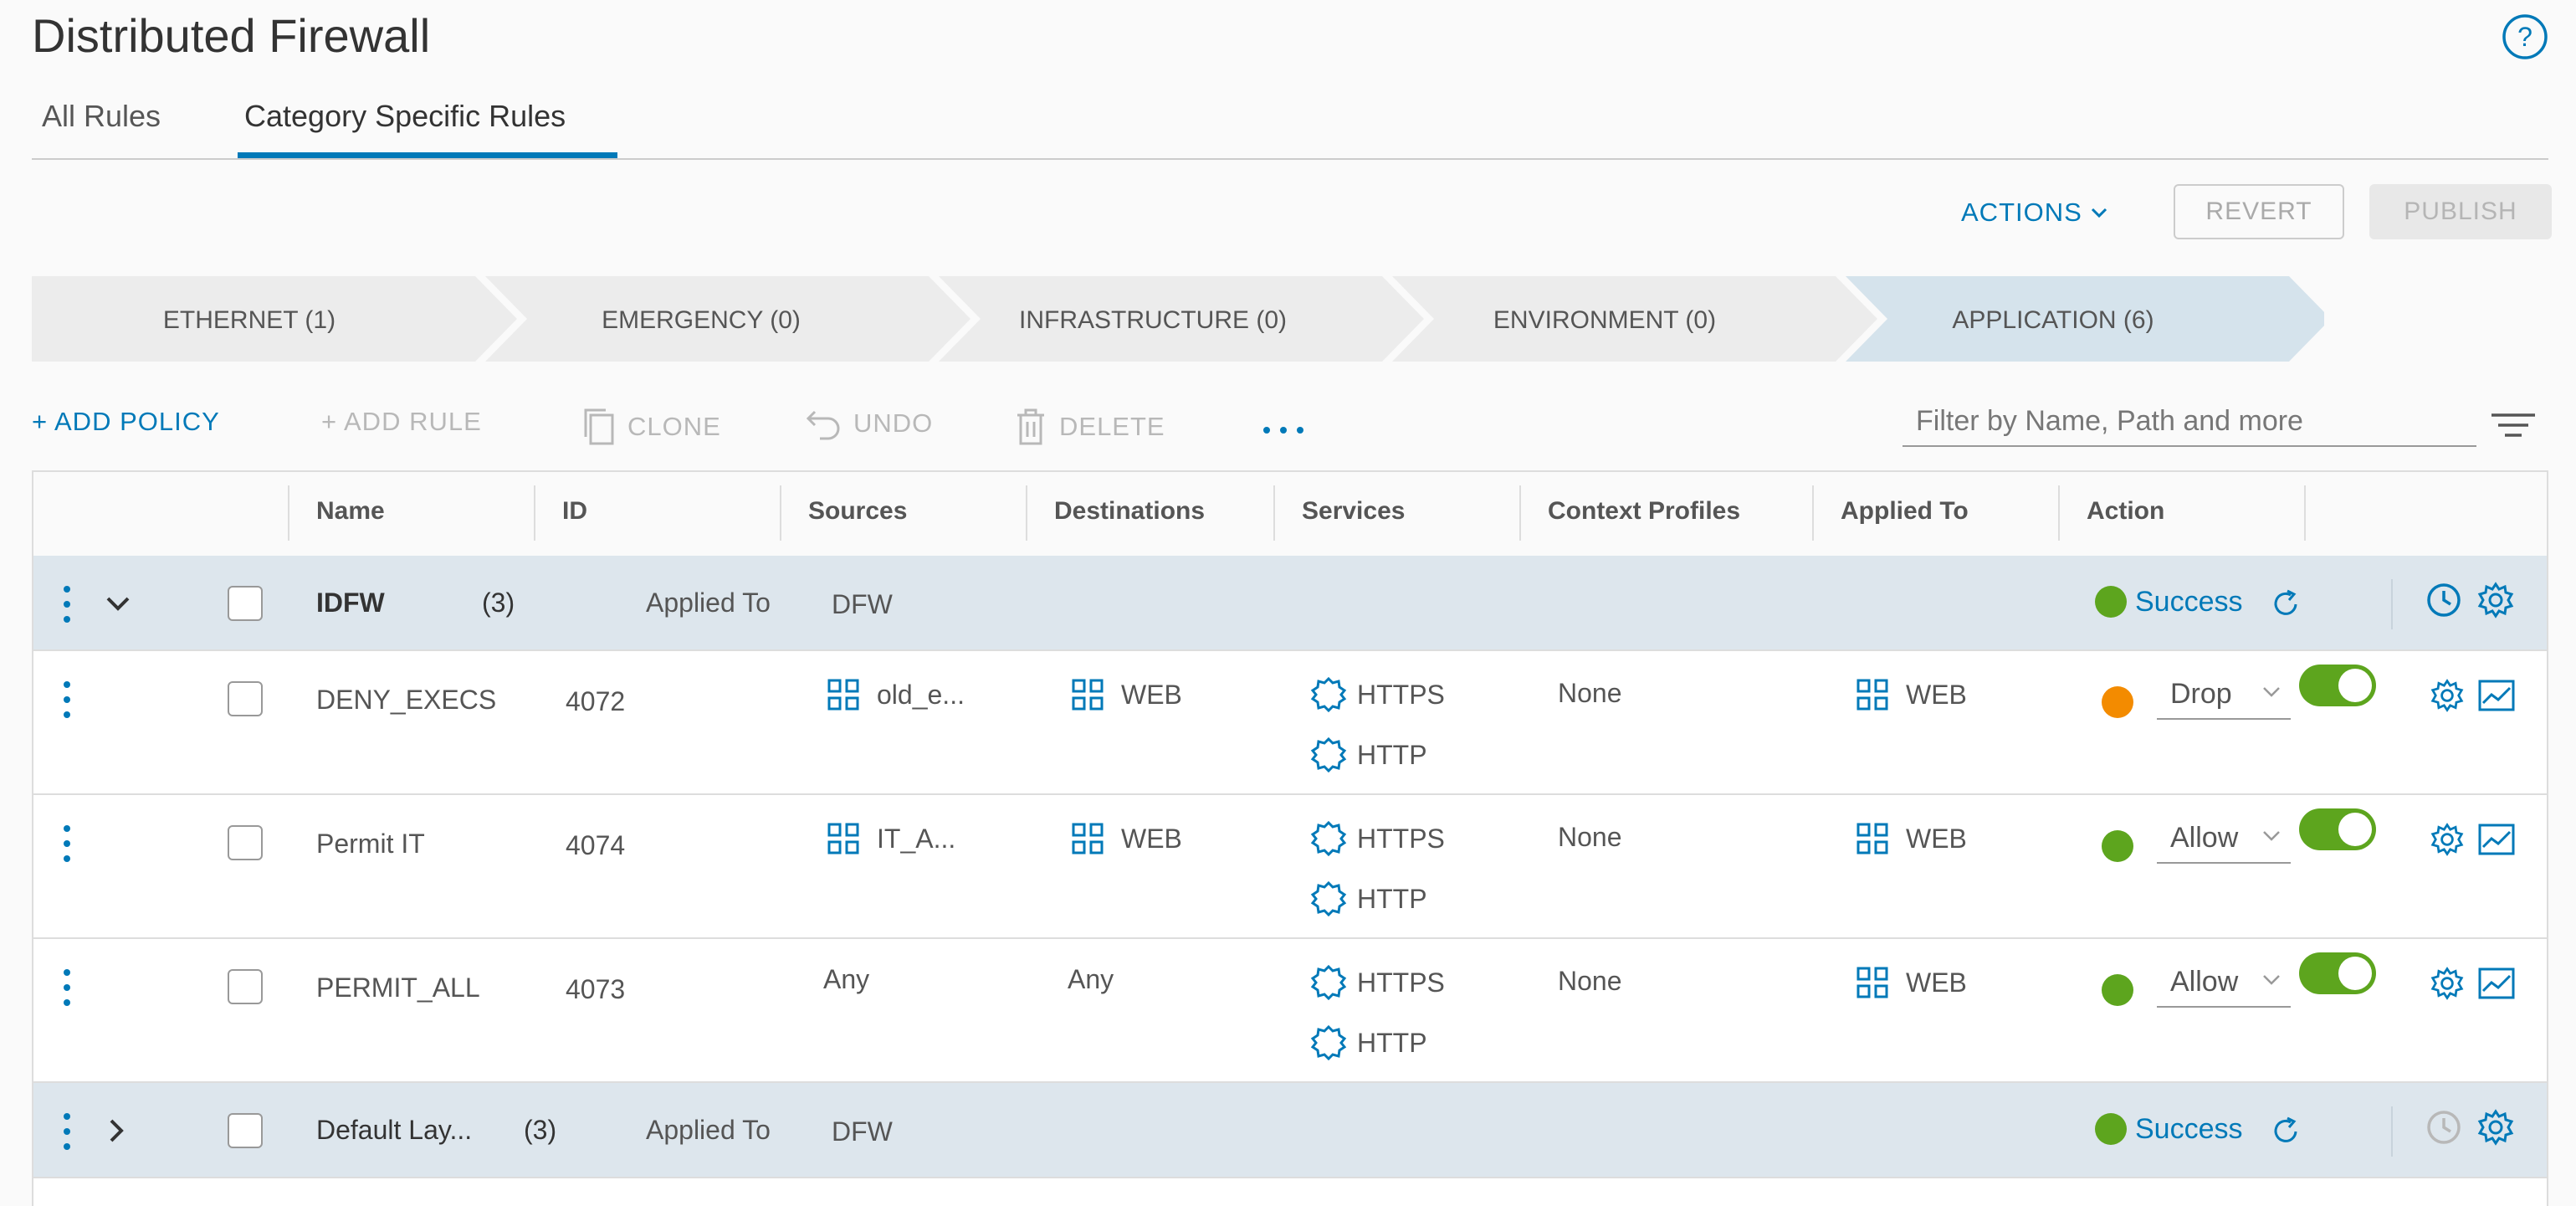 This screenshot has height=1206, width=2576. I want to click on rule-source: Any, so click(846, 980).